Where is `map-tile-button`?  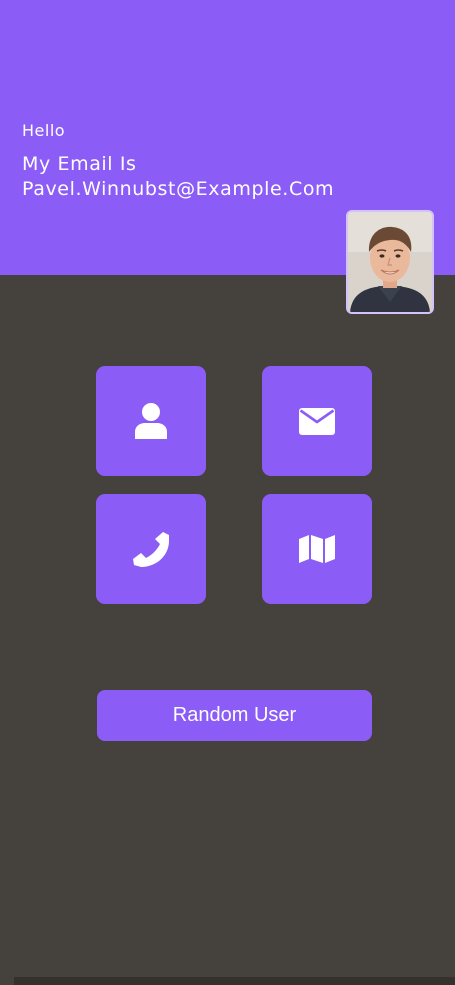 map-tile-button is located at coordinates (317, 549).